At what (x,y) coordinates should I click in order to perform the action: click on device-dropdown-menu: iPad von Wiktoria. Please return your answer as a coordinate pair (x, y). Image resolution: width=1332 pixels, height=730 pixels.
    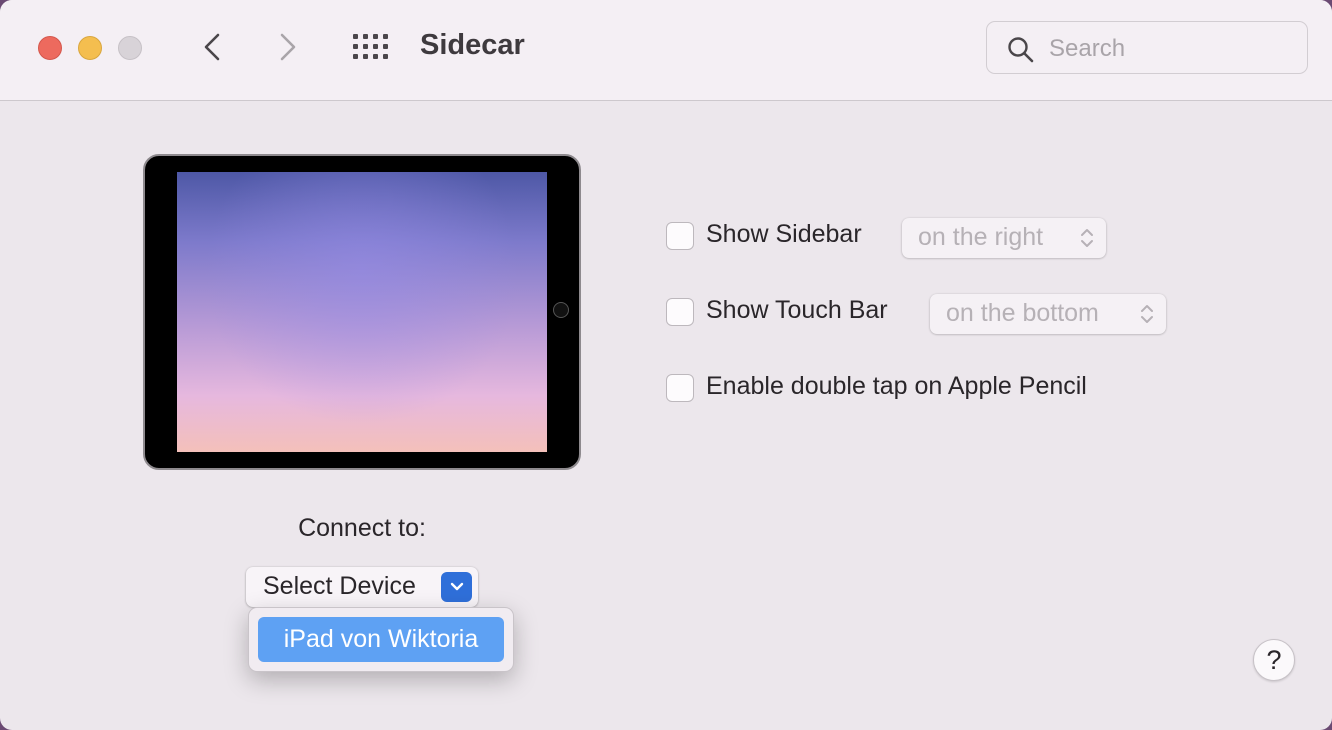
    Looking at the image, I should click on (381, 639).